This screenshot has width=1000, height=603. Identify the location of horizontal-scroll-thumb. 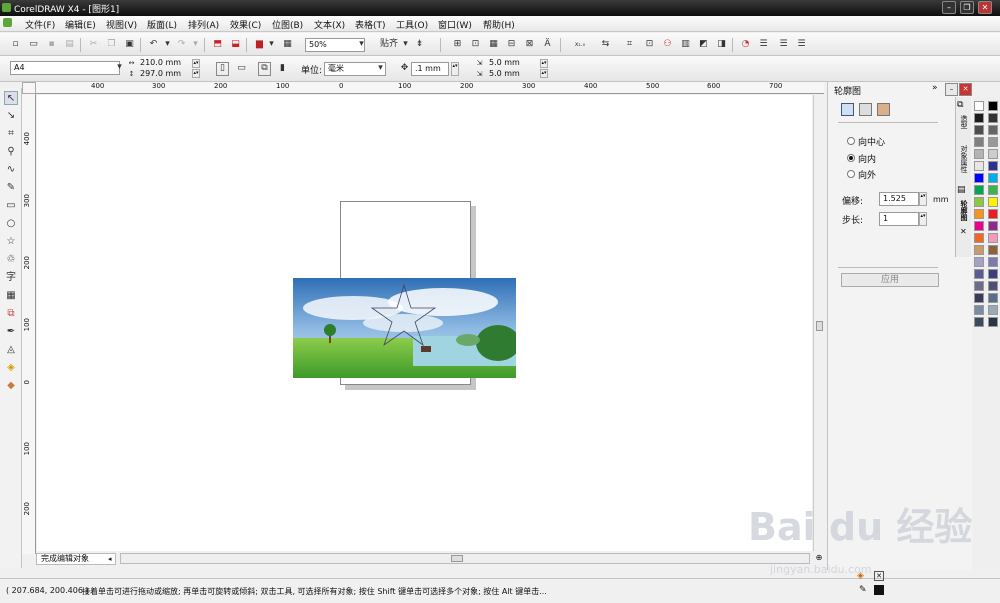
(457, 558).